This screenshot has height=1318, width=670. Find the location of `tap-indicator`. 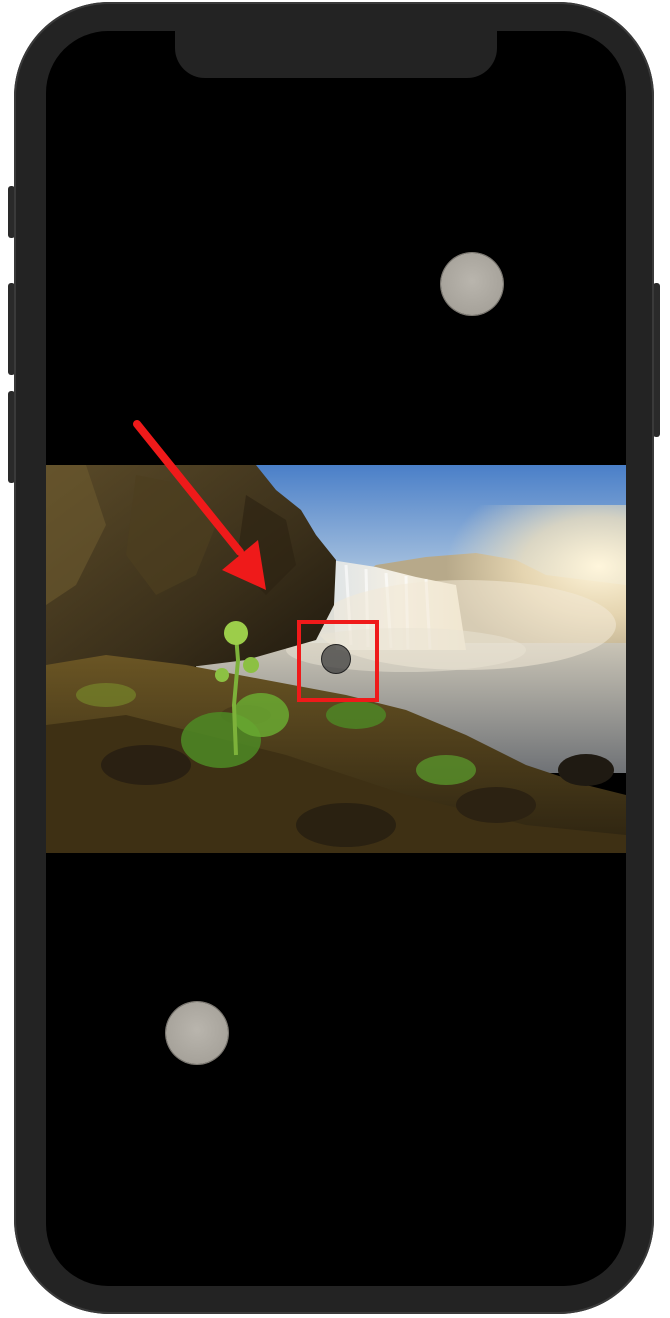

tap-indicator is located at coordinates (336, 659).